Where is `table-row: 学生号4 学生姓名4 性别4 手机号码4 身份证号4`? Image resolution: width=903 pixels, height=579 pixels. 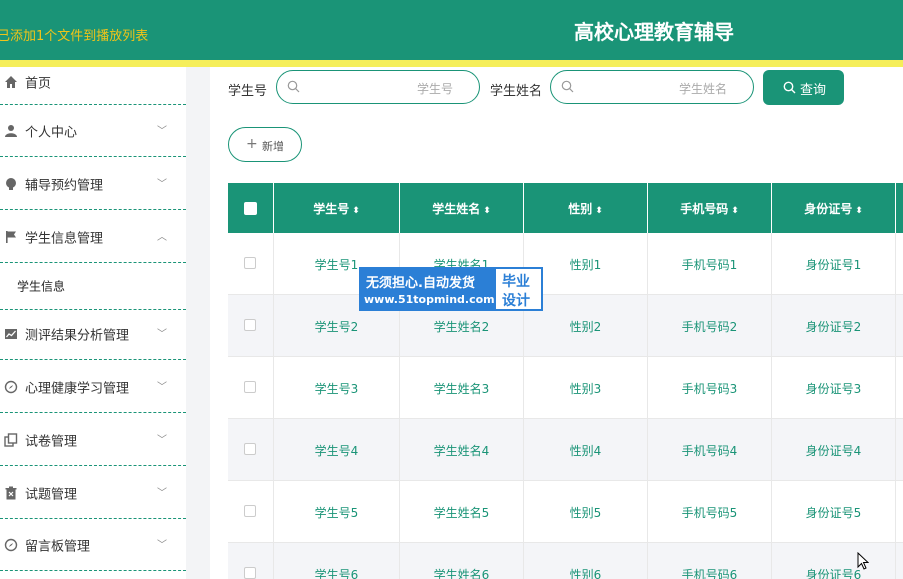
table-row: 学生号4 学生姓名4 性别4 手机号码4 身份证号4 is located at coordinates (565, 450).